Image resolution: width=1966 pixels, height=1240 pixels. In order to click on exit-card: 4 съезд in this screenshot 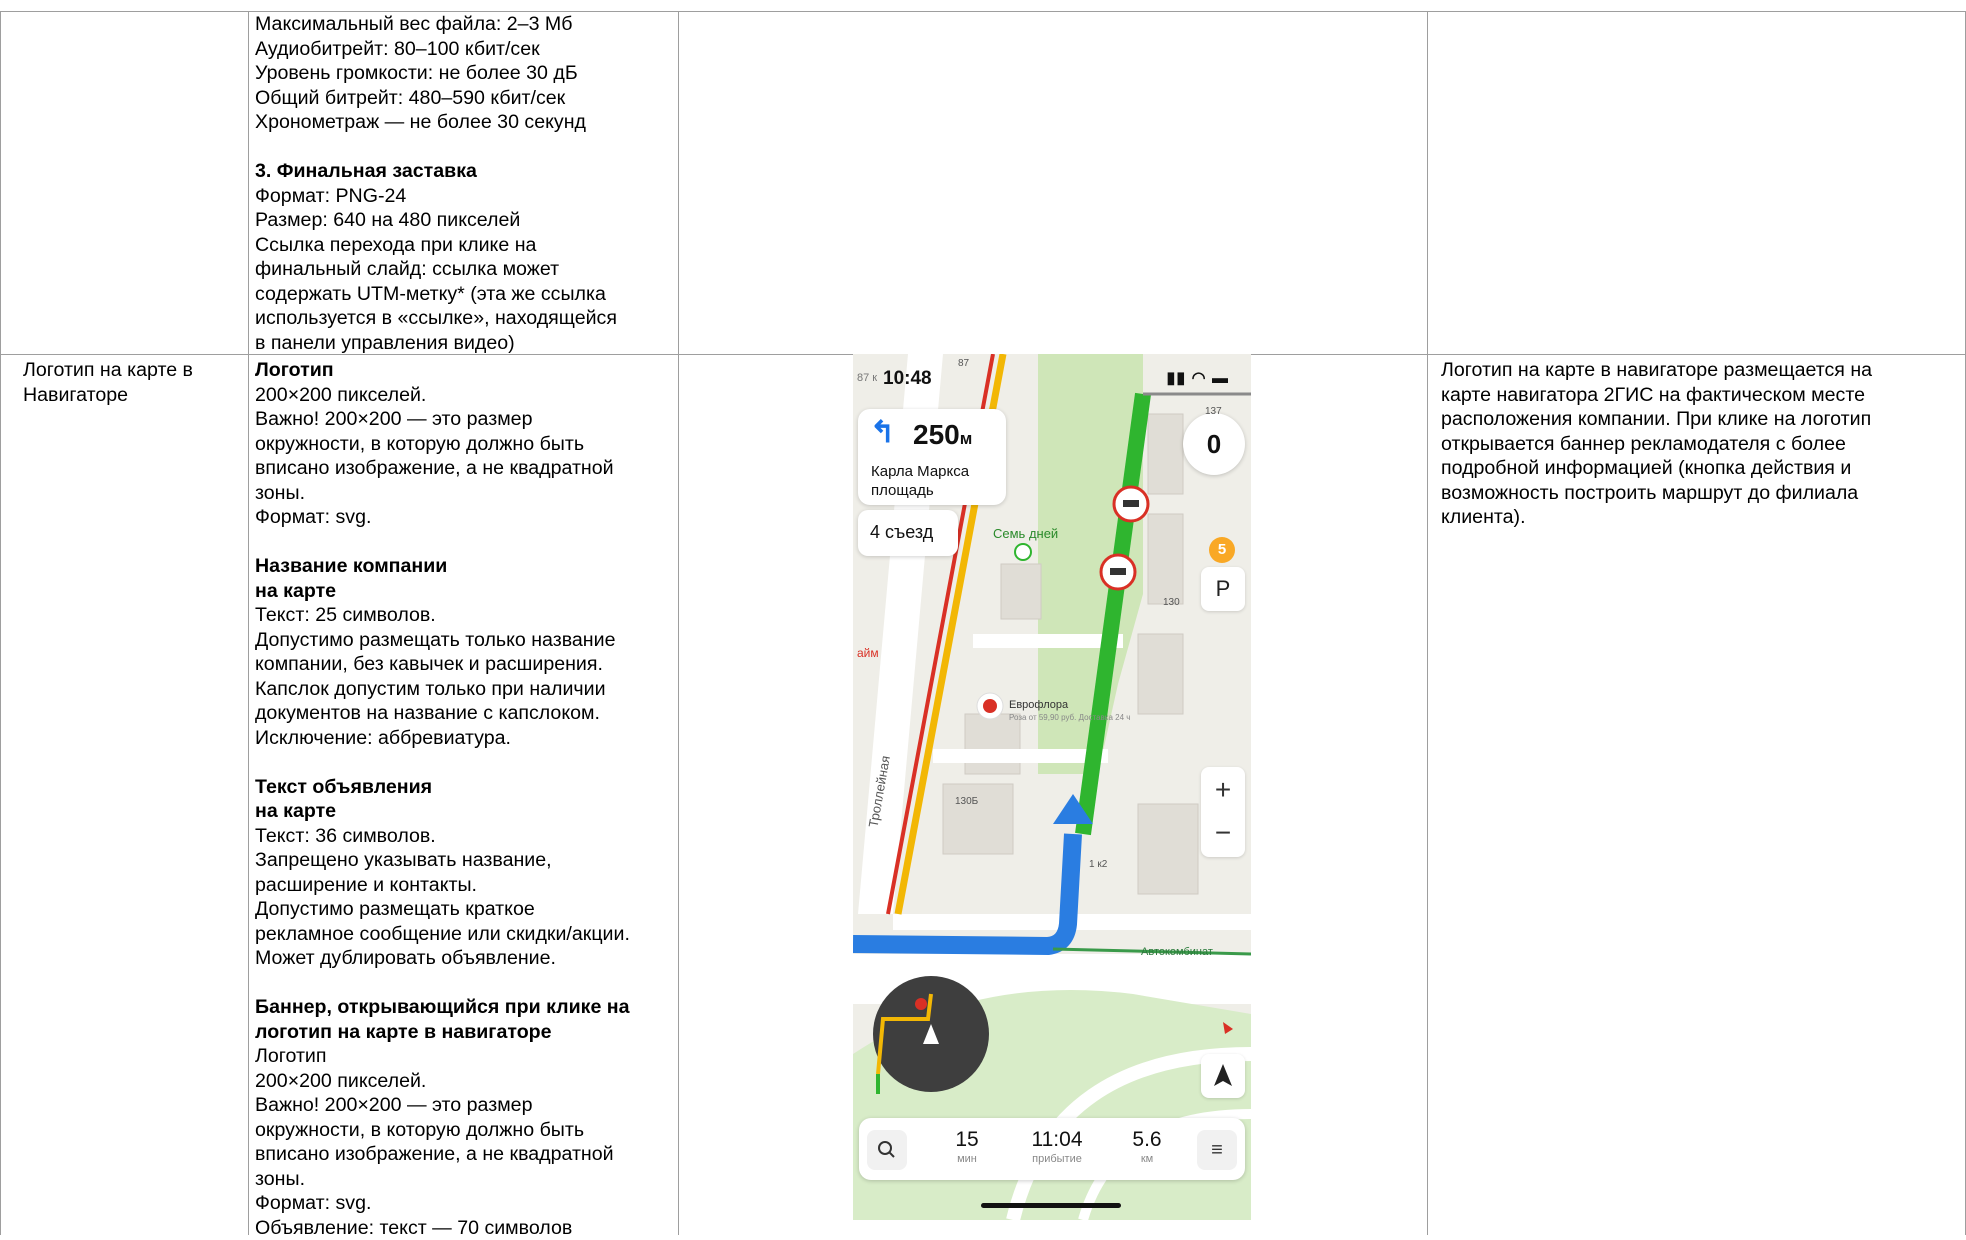, I will do `click(908, 533)`.